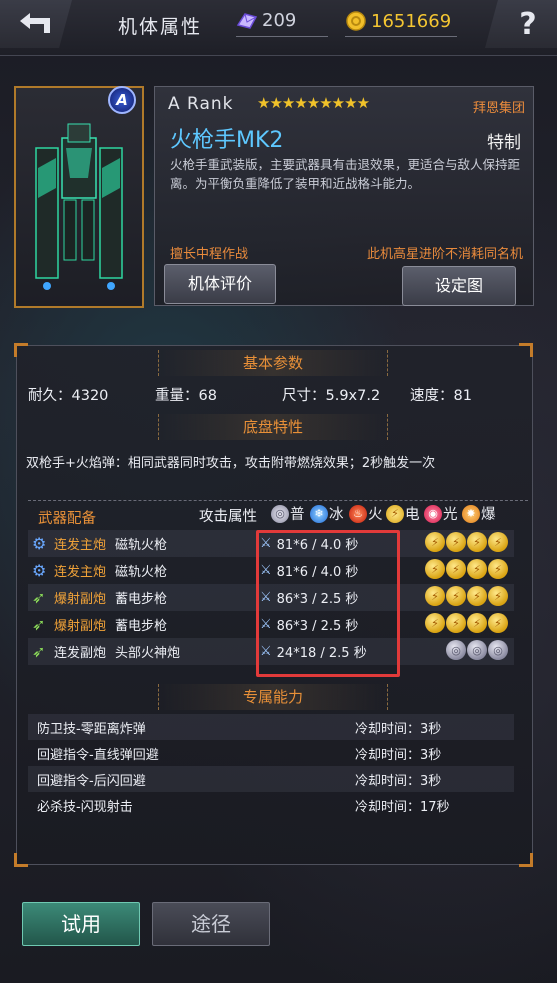 The image size is (557, 983). I want to click on light-element-icon: ◉, so click(433, 513).